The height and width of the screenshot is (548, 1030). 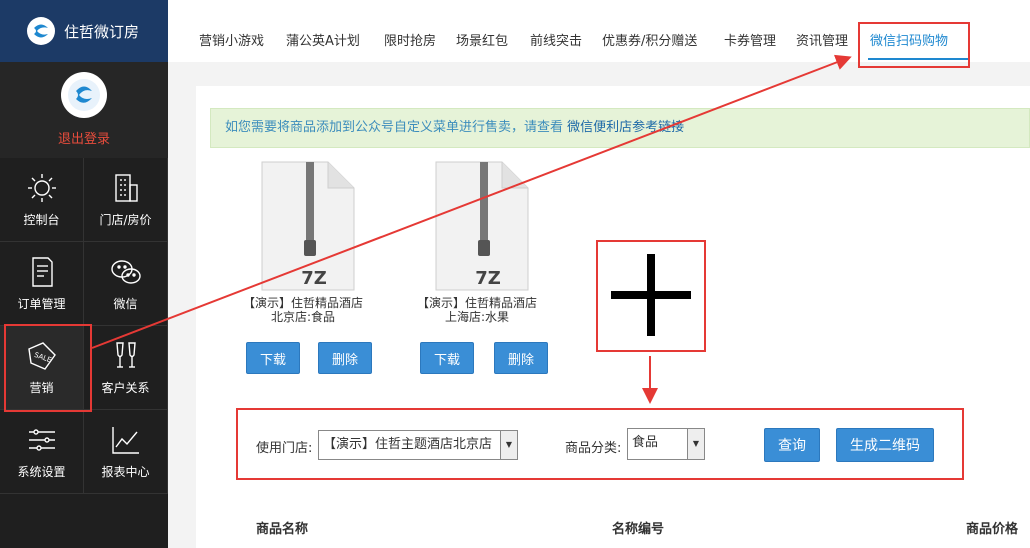 What do you see at coordinates (792, 445) in the screenshot?
I see `query-button: 查询` at bounding box center [792, 445].